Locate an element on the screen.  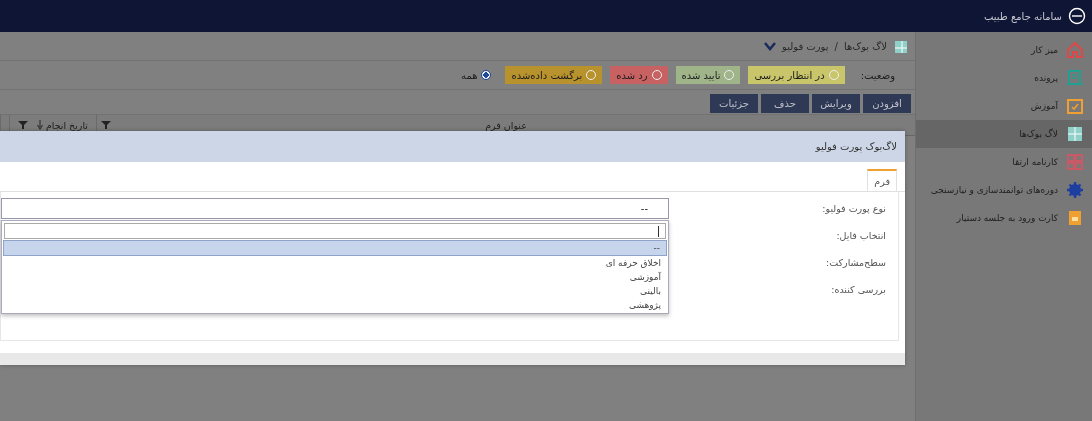
dropdown-option: پژوهشی is located at coordinates (335, 305).